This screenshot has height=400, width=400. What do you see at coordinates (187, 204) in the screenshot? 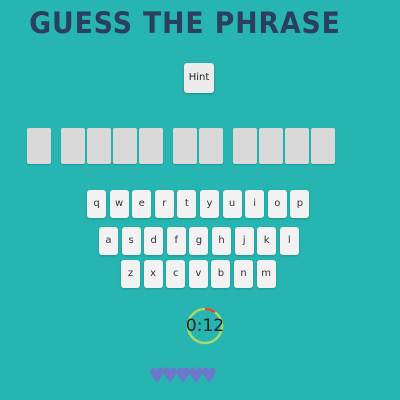
I see `key-t: t` at bounding box center [187, 204].